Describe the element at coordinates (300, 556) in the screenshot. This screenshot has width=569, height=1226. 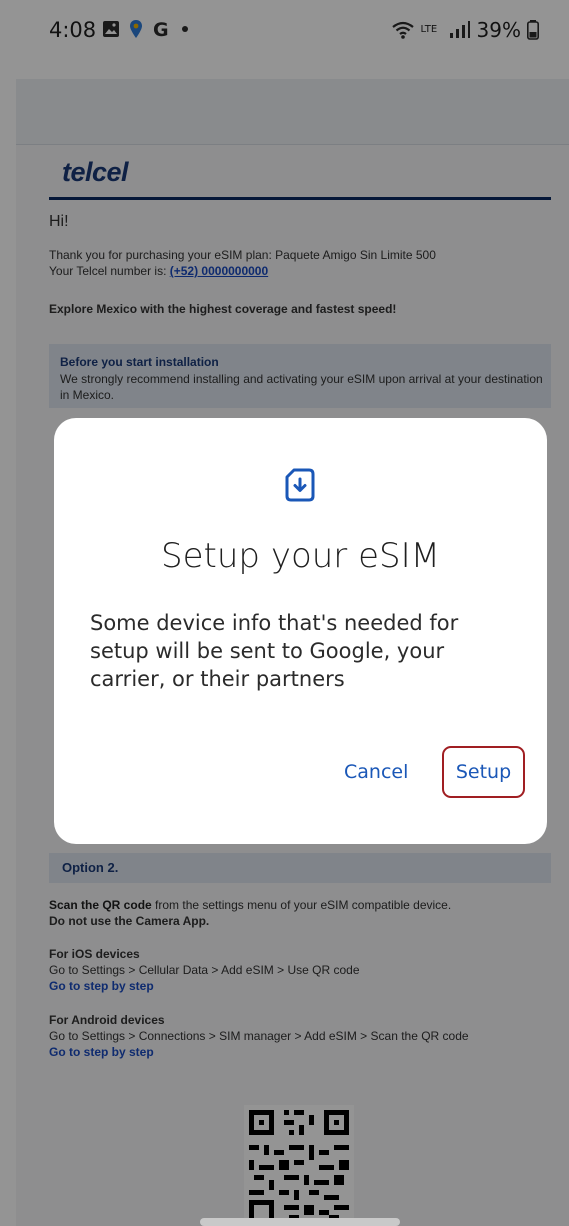
I see `dialog-title: Setup your eSIM` at that location.